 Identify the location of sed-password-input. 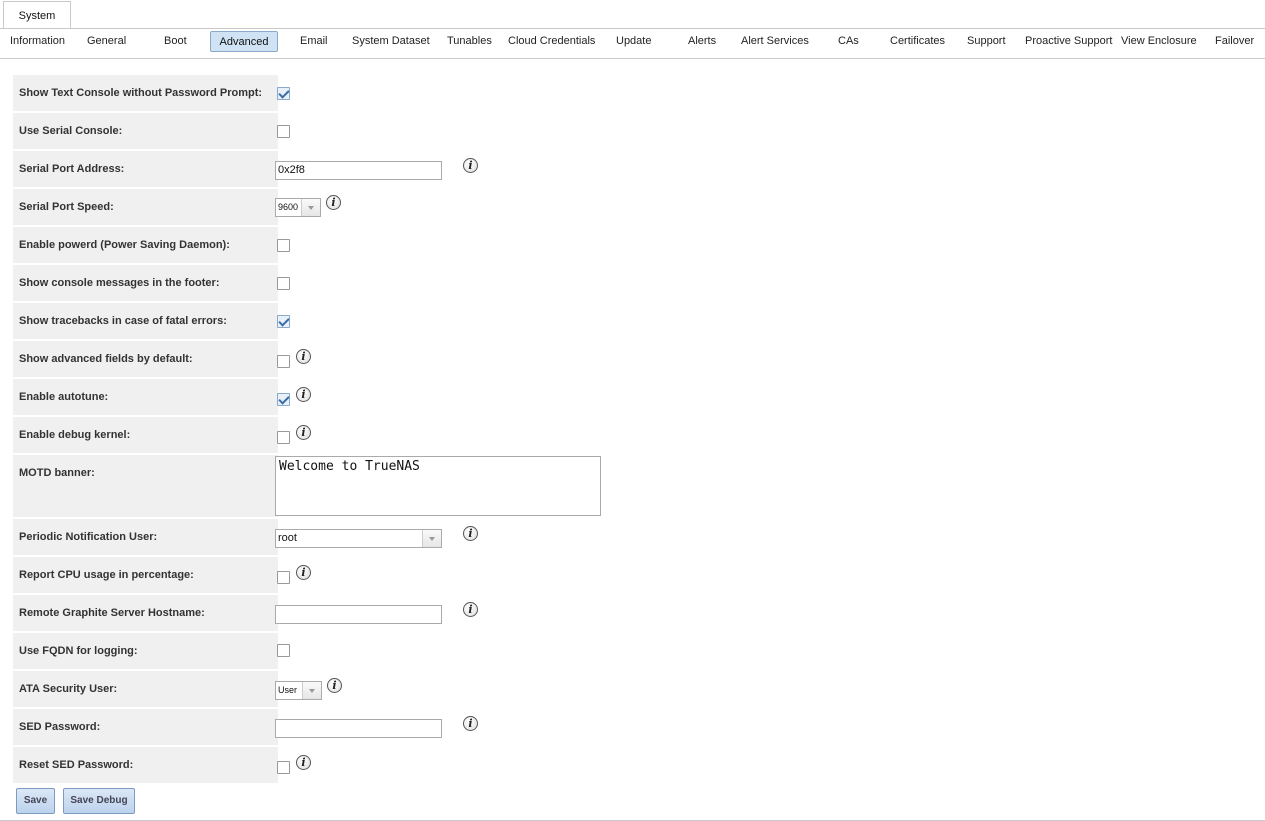
(358, 728).